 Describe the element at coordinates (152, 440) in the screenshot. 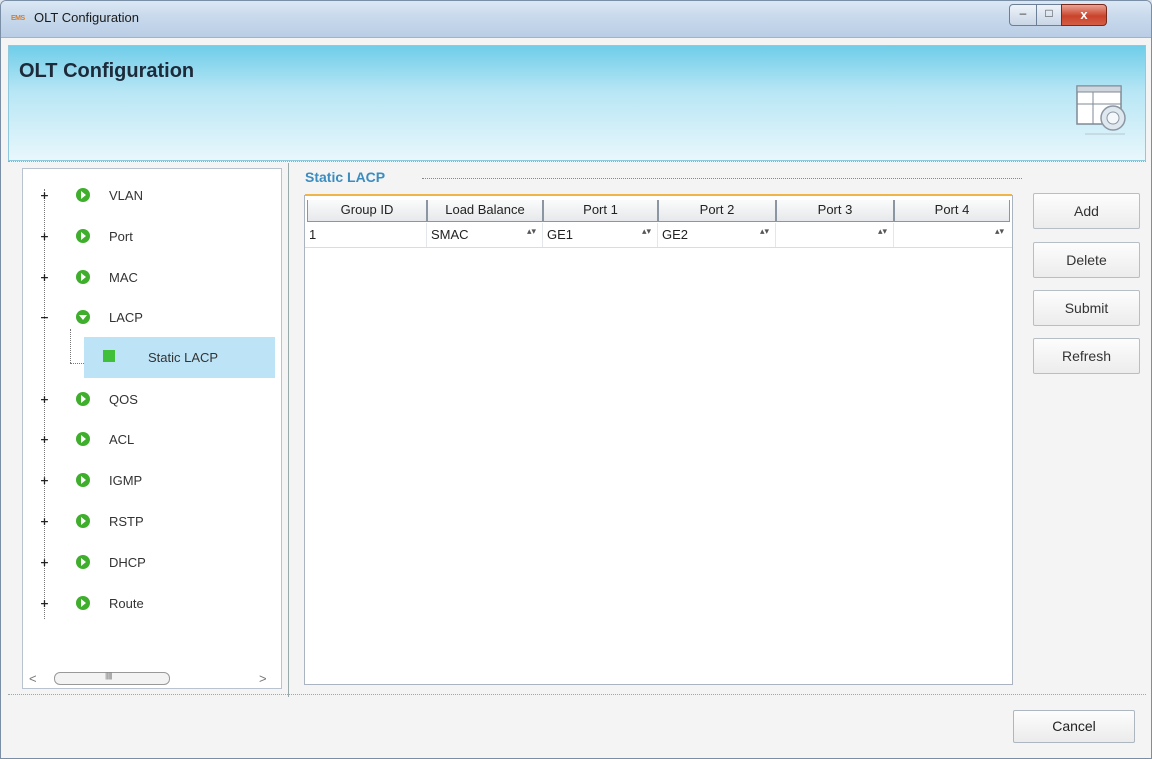

I see `tree-item-acl: + ACL` at that location.